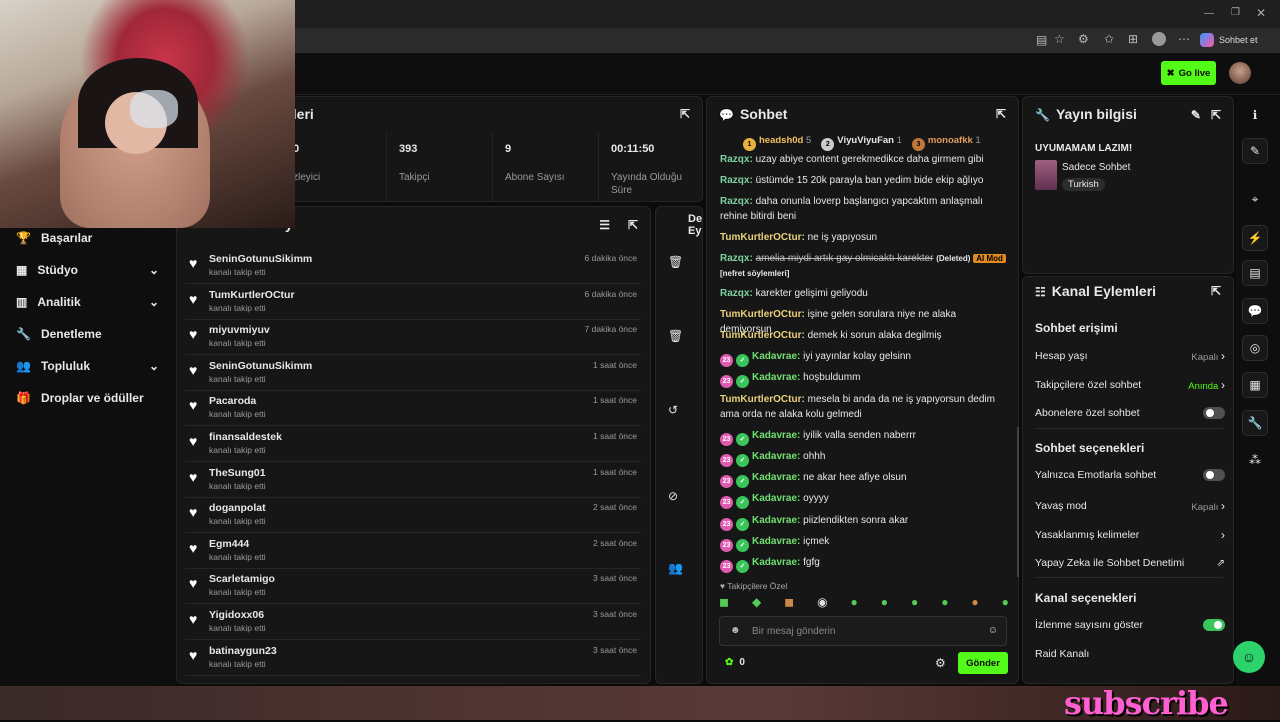 Image resolution: width=1280 pixels, height=722 pixels. What do you see at coordinates (1130, 356) in the screenshot?
I see `account-age-row: Hesap yaşı Kapalı ›` at bounding box center [1130, 356].